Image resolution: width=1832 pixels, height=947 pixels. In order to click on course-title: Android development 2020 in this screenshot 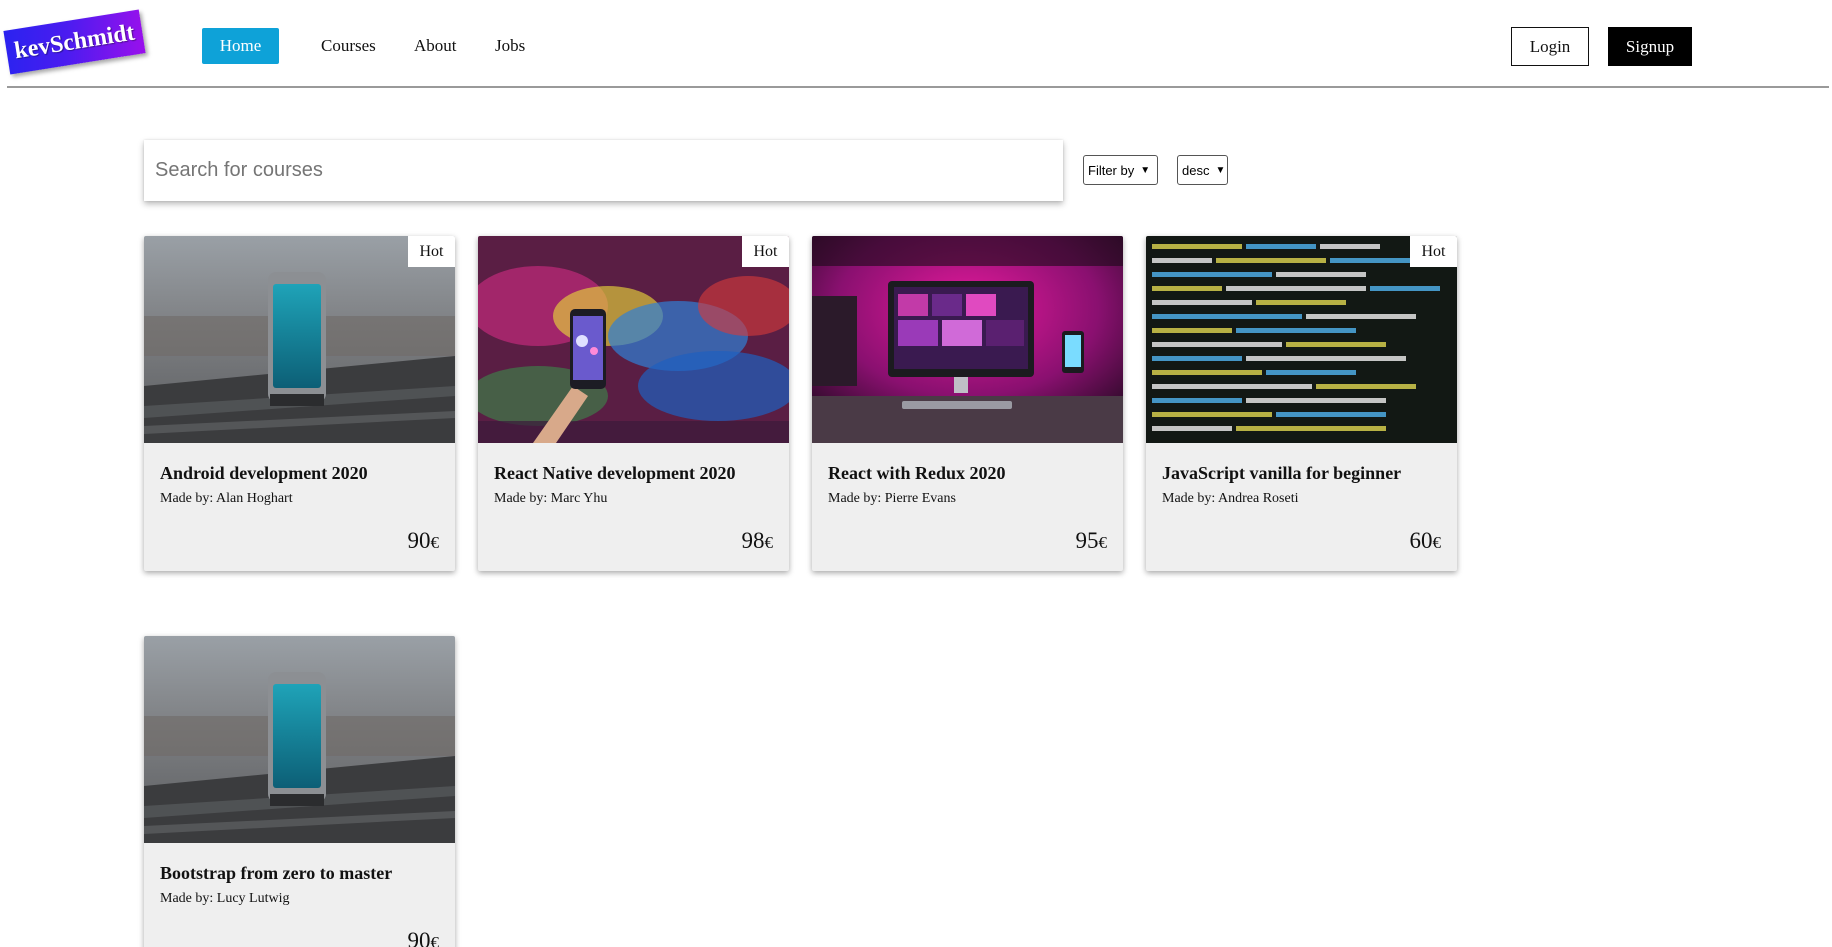, I will do `click(264, 473)`.